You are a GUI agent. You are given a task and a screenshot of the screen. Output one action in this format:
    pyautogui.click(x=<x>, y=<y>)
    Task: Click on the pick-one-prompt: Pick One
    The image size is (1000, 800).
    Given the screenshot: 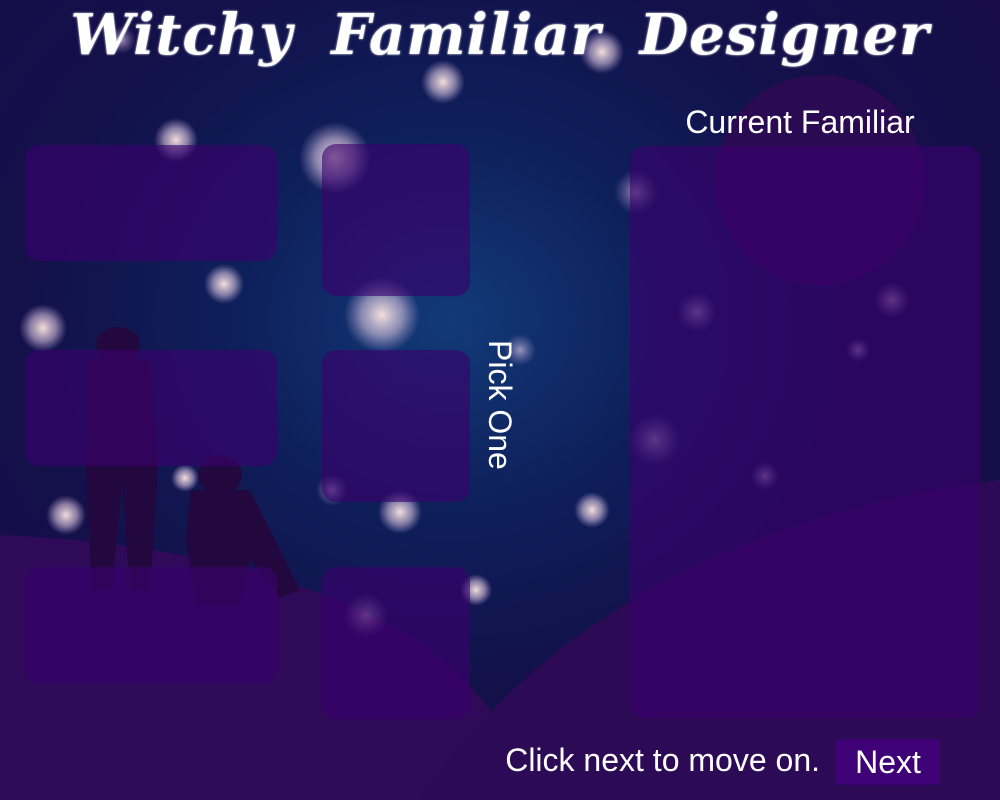 What is the action you would take?
    pyautogui.click(x=500, y=405)
    